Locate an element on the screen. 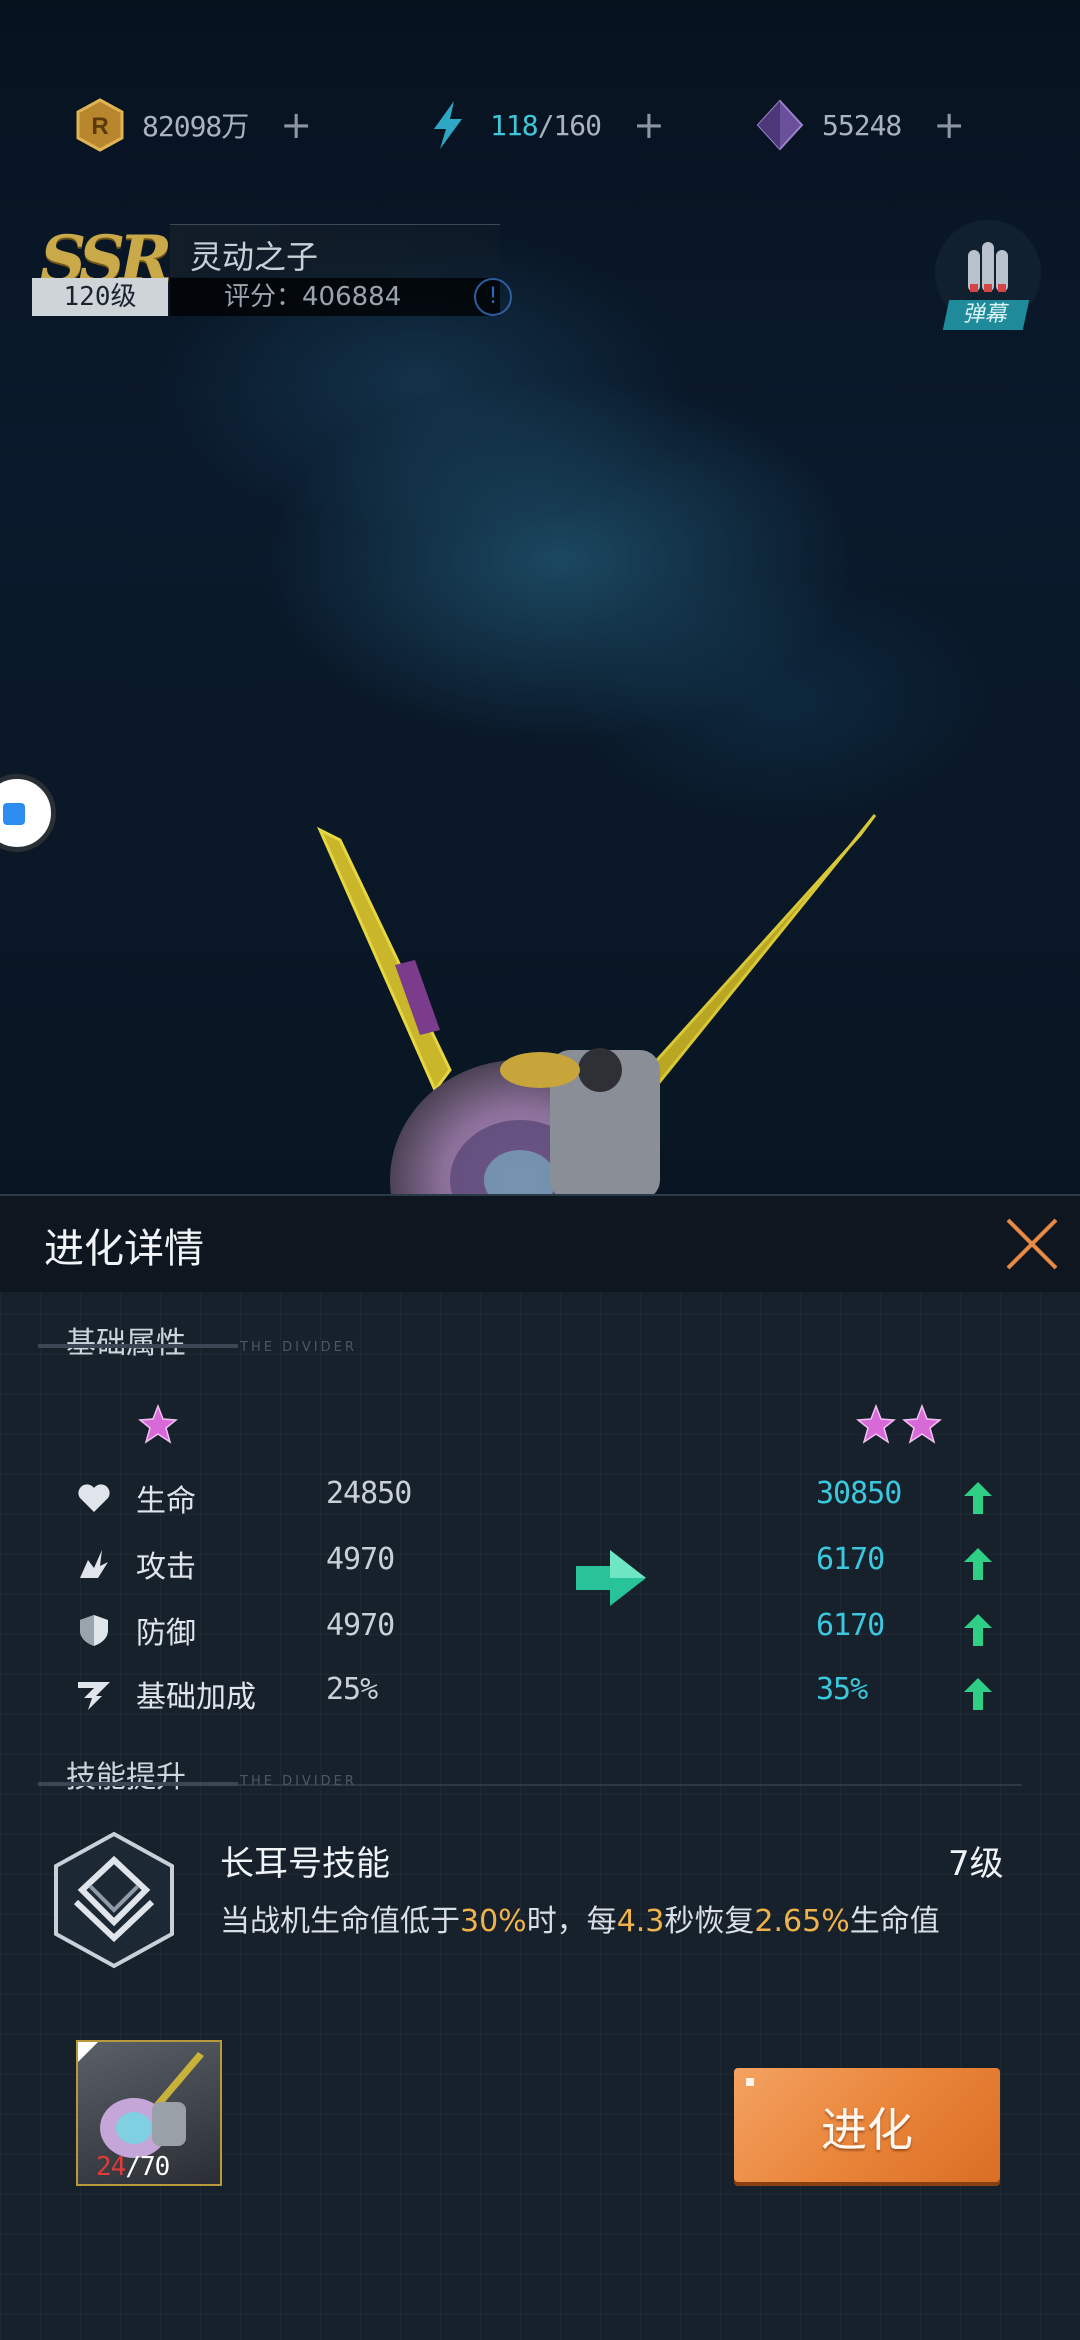 This screenshot has width=1080, height=2340. crystal-add-button: + is located at coordinates (949, 125).